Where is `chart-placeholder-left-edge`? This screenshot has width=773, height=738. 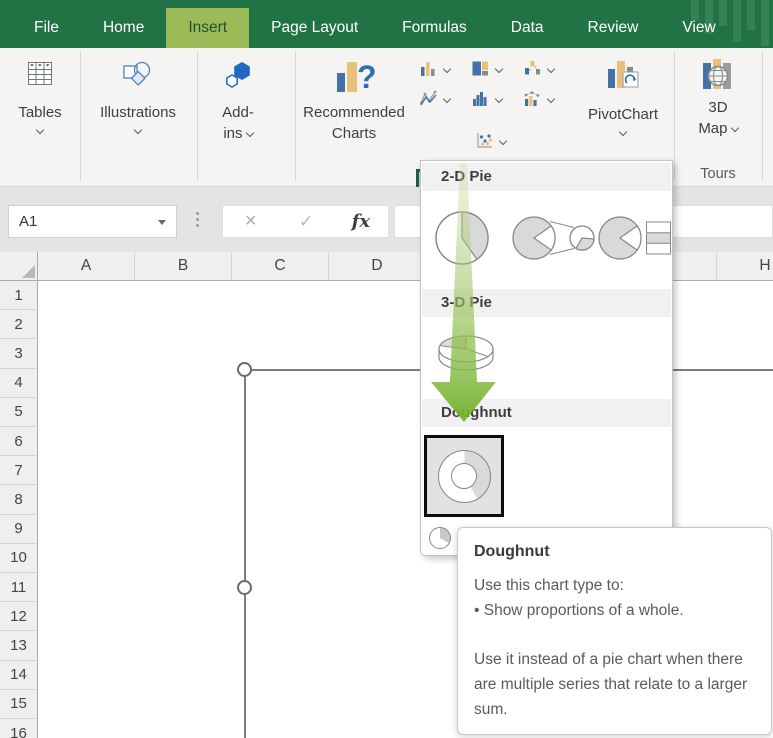 chart-placeholder-left-edge is located at coordinates (245, 554).